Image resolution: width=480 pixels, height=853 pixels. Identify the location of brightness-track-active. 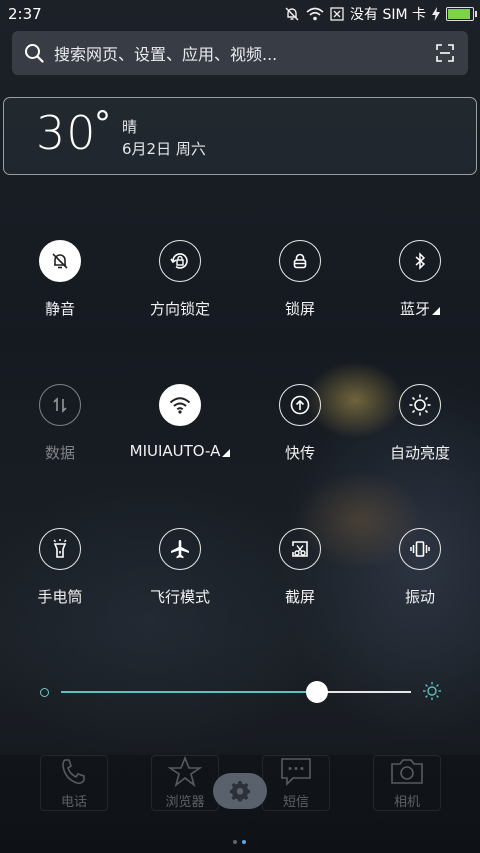
(189, 692).